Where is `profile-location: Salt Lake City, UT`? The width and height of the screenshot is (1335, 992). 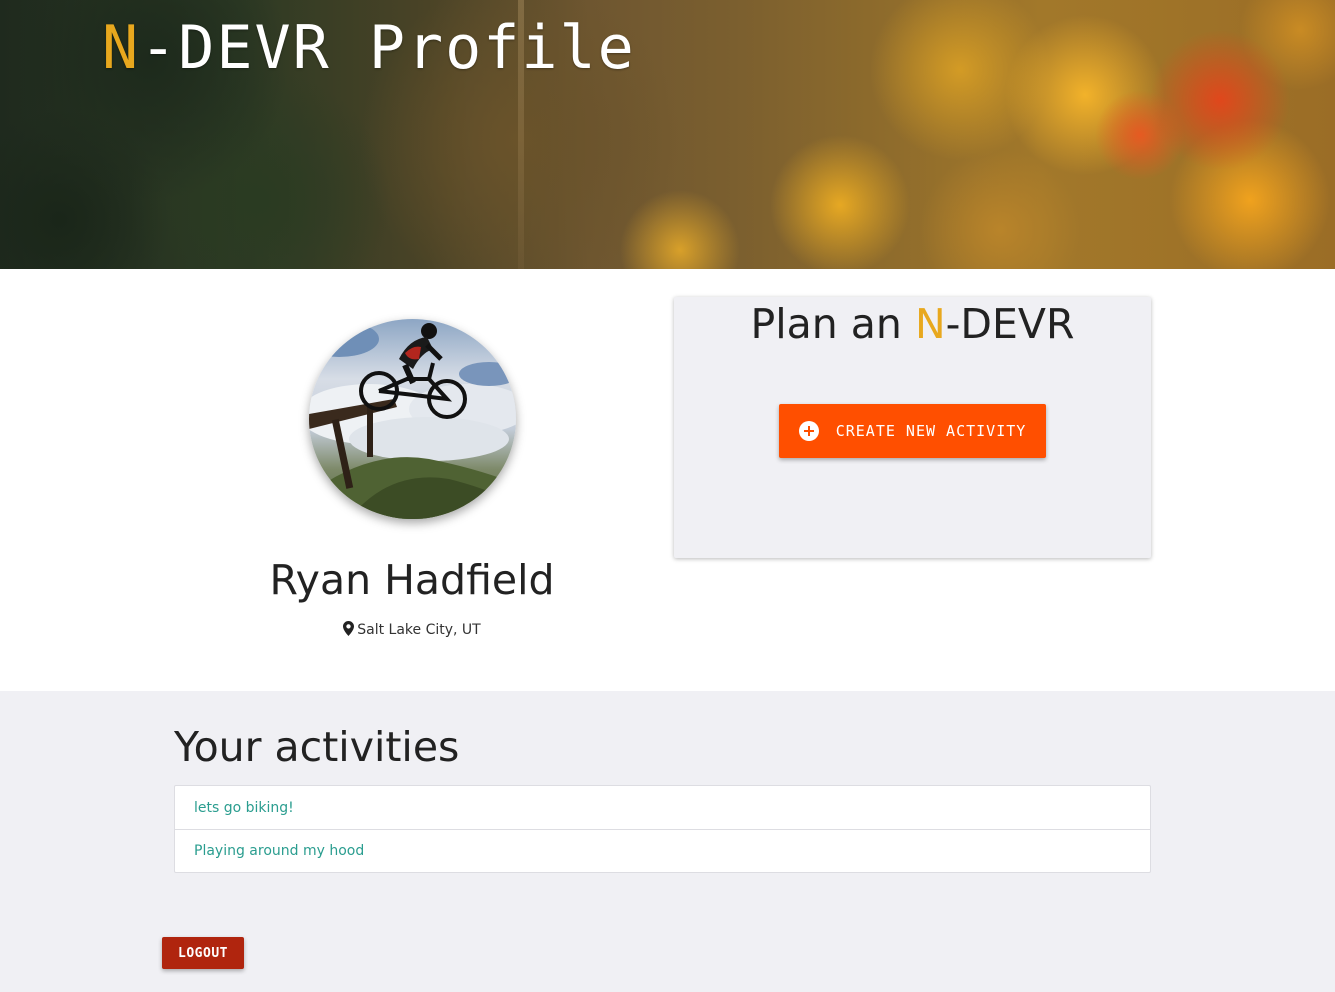
profile-location: Salt Lake City, UT is located at coordinates (412, 631).